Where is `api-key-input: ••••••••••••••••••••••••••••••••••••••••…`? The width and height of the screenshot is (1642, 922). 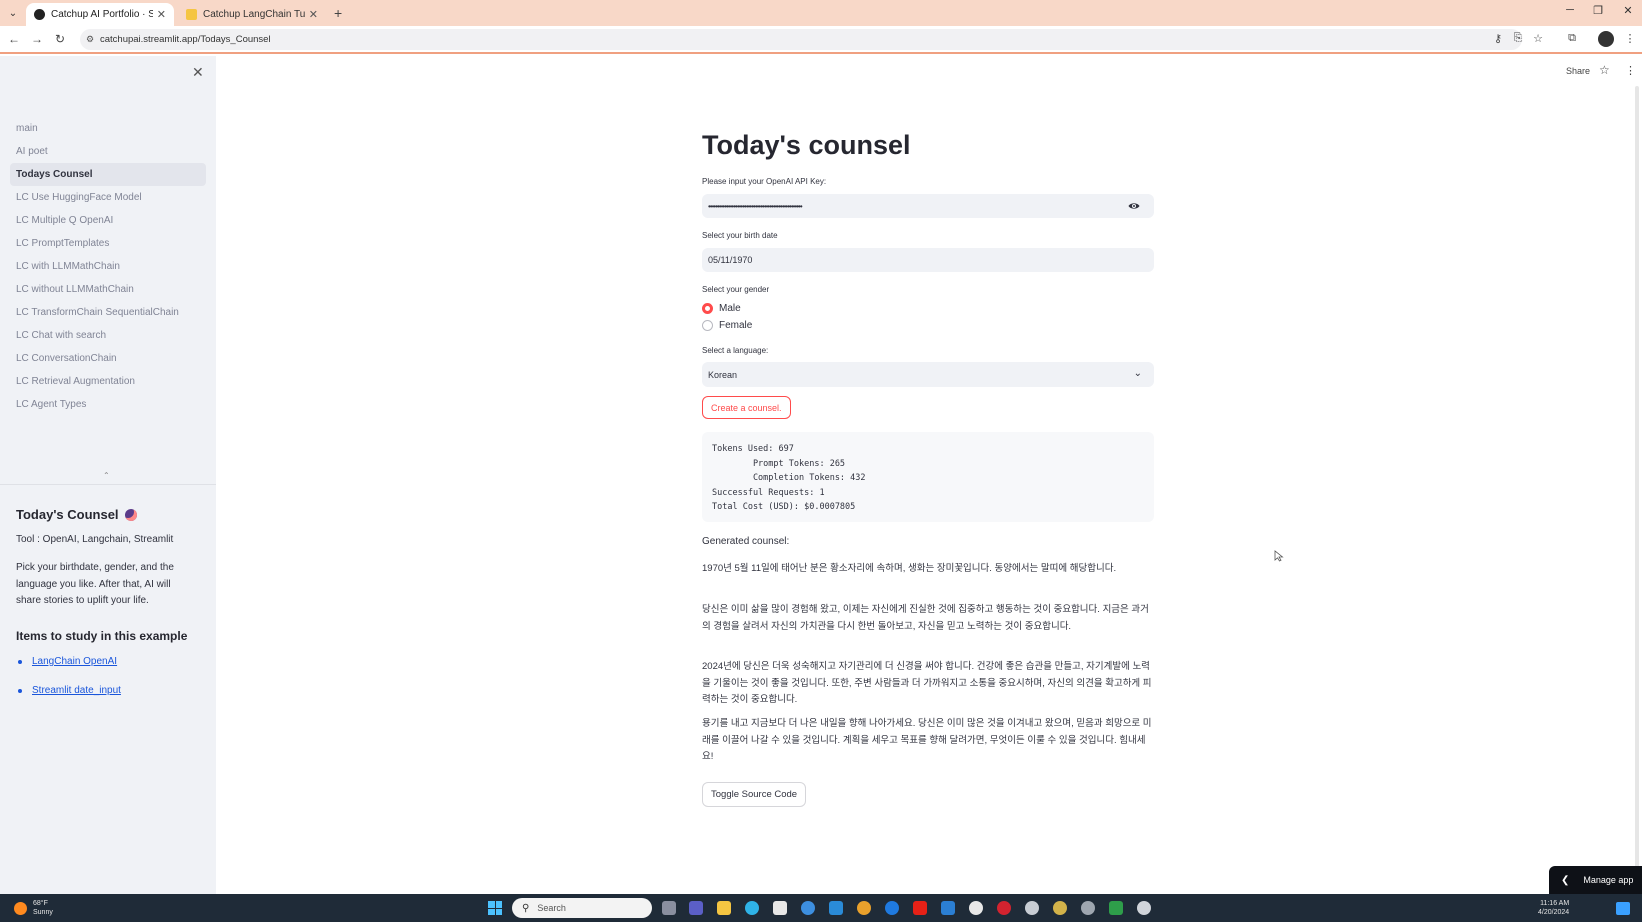 api-key-input: ••••••••••••••••••••••••••••••••••••••••… is located at coordinates (928, 206).